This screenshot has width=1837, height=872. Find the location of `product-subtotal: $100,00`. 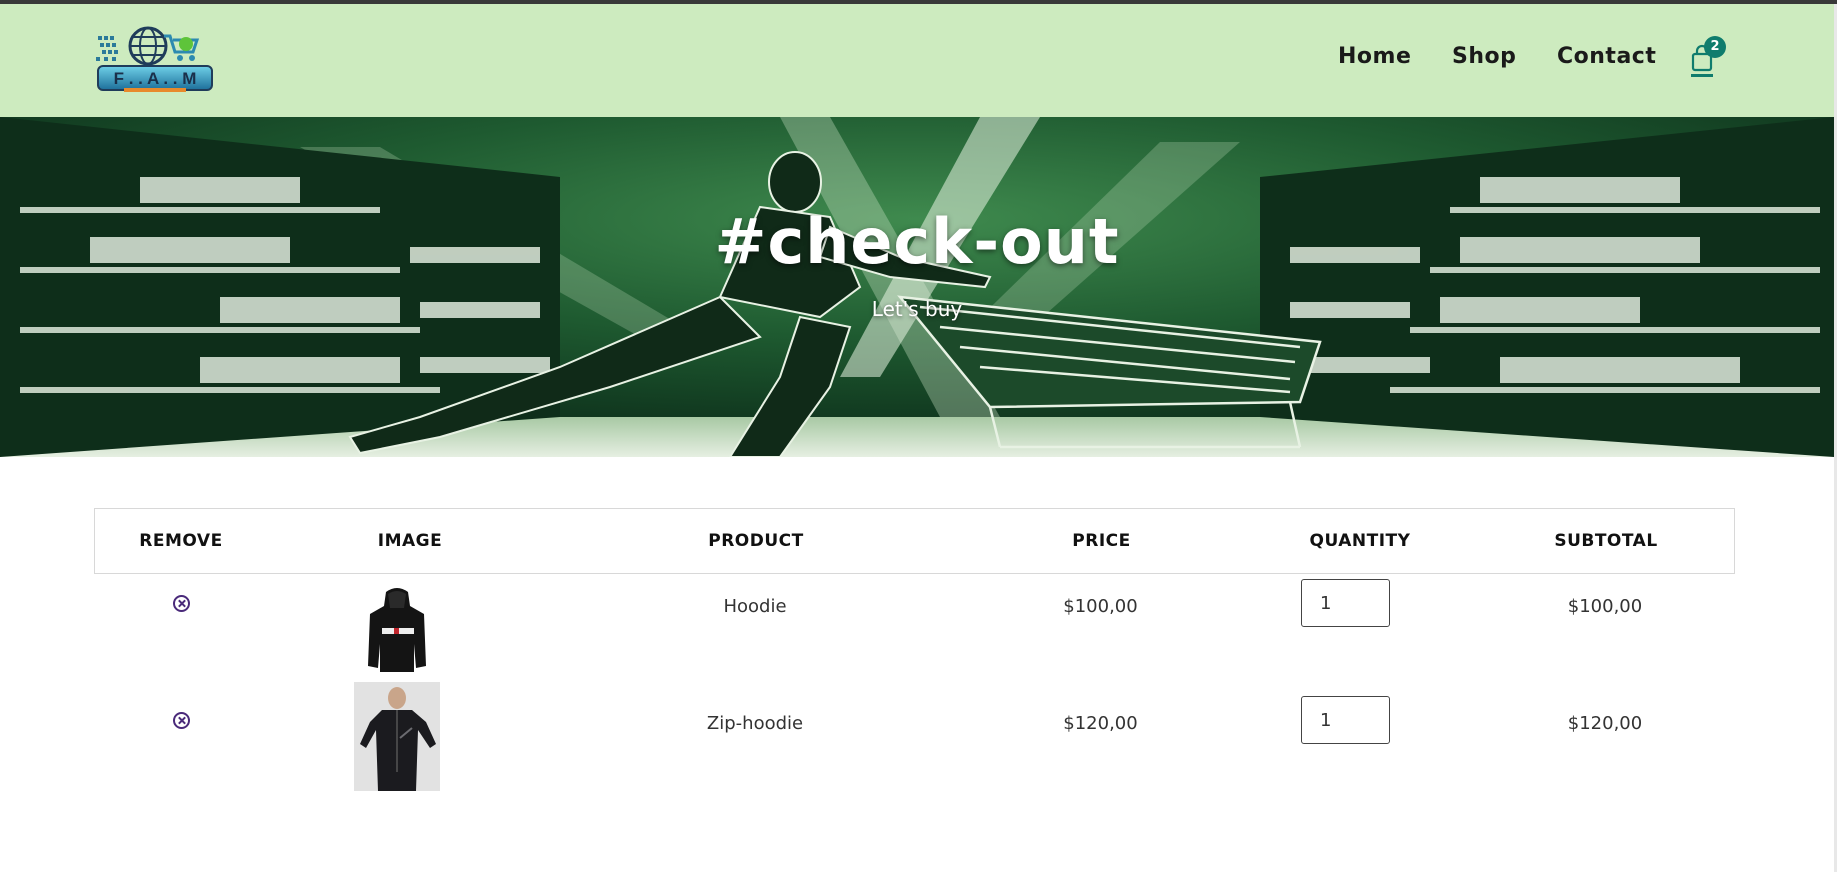

product-subtotal: $100,00 is located at coordinates (1605, 606).